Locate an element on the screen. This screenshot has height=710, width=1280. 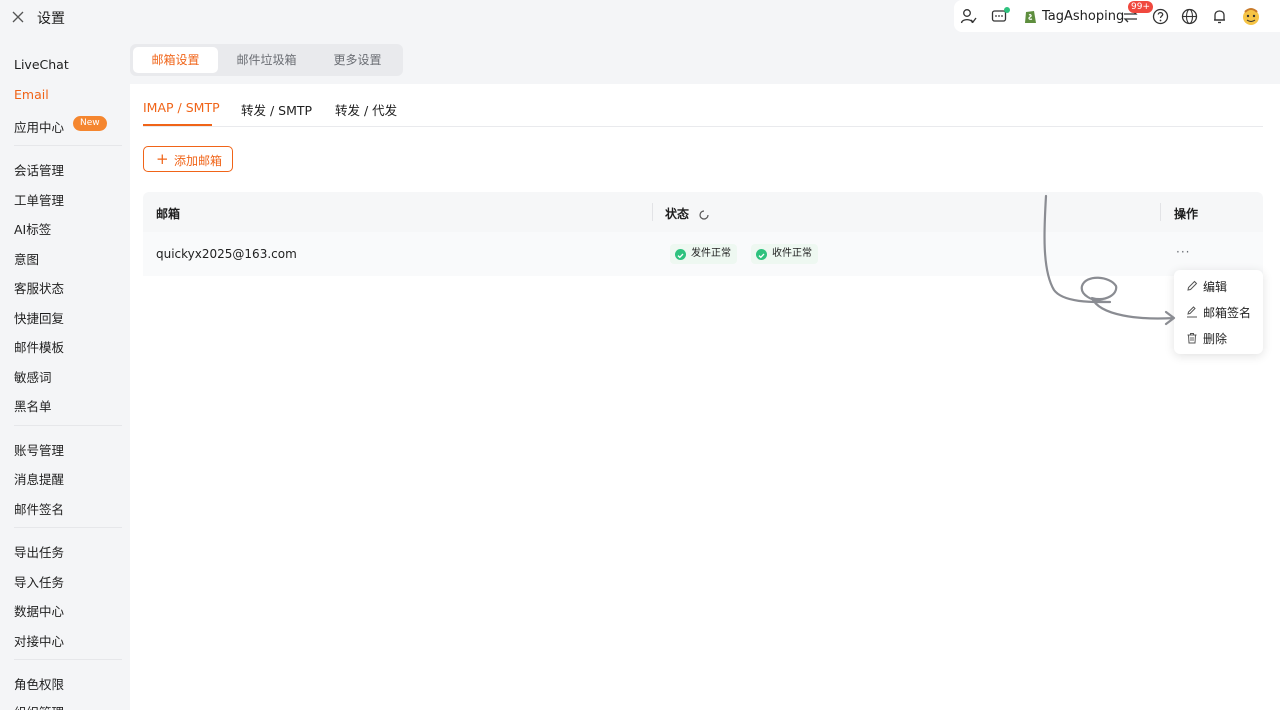
shopify-icon is located at coordinates (1030, 16).